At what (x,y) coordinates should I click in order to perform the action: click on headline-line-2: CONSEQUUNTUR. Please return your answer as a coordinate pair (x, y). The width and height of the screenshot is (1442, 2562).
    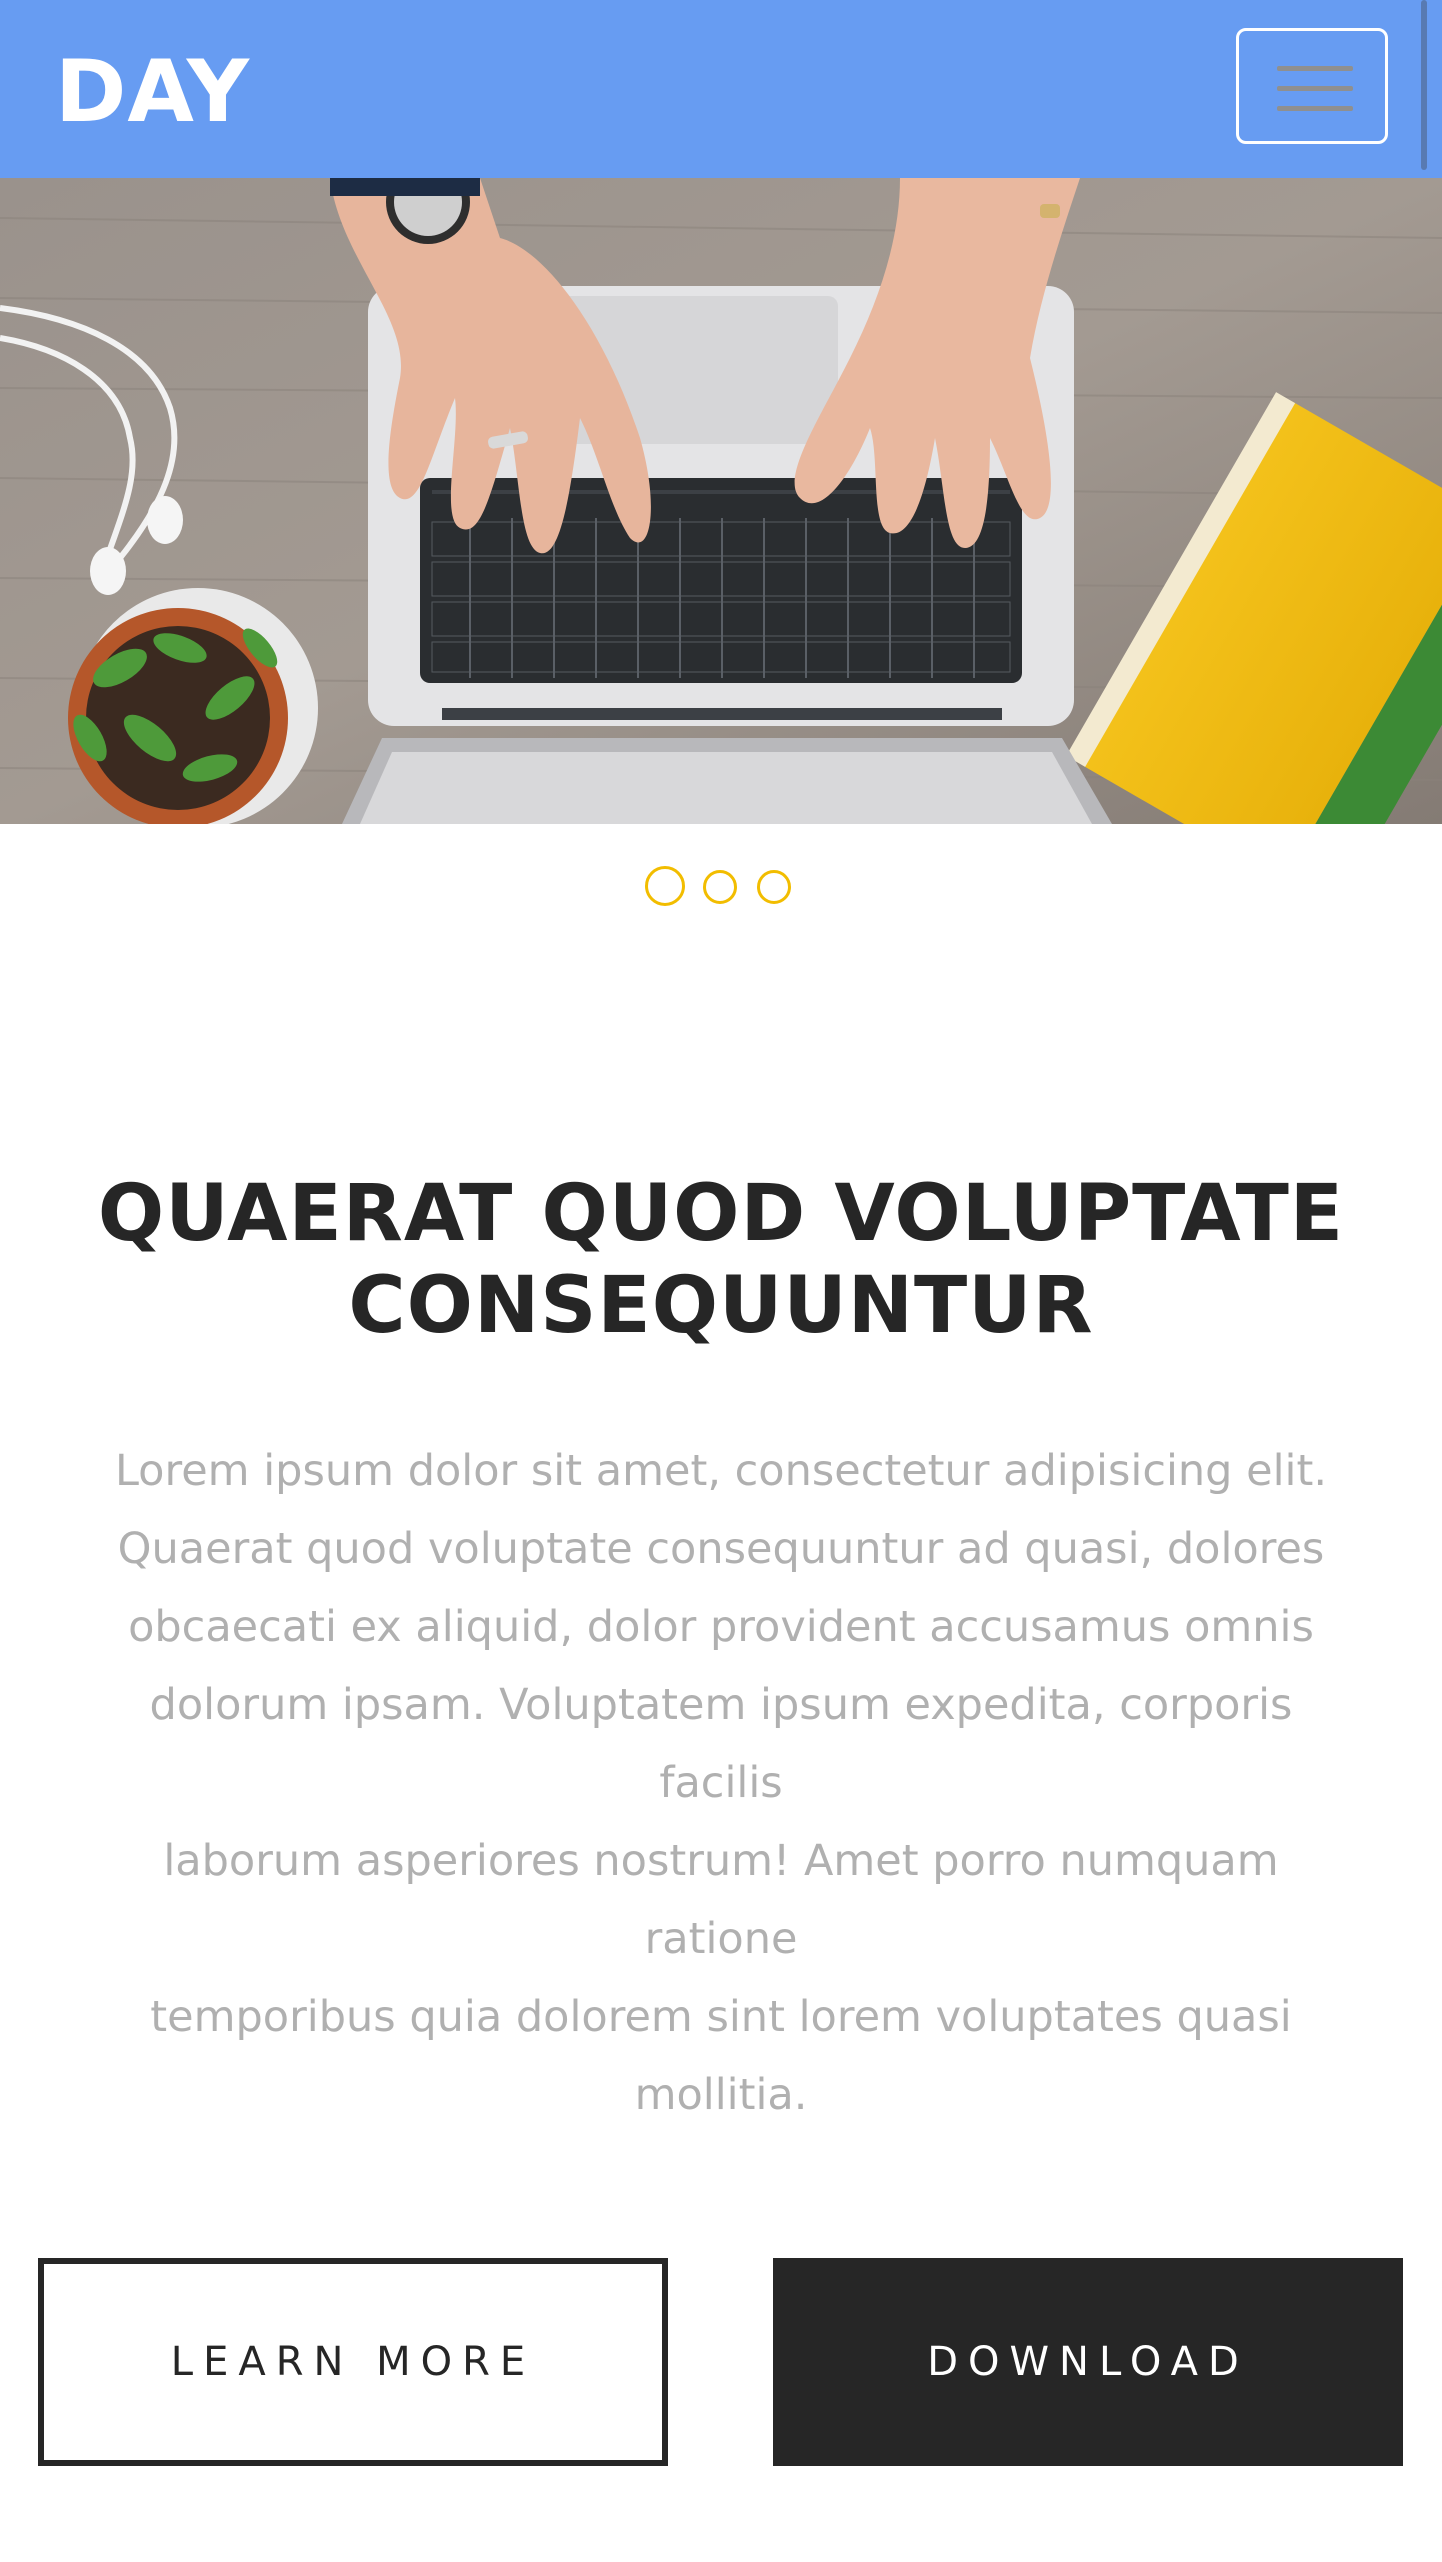
    Looking at the image, I should click on (721, 1306).